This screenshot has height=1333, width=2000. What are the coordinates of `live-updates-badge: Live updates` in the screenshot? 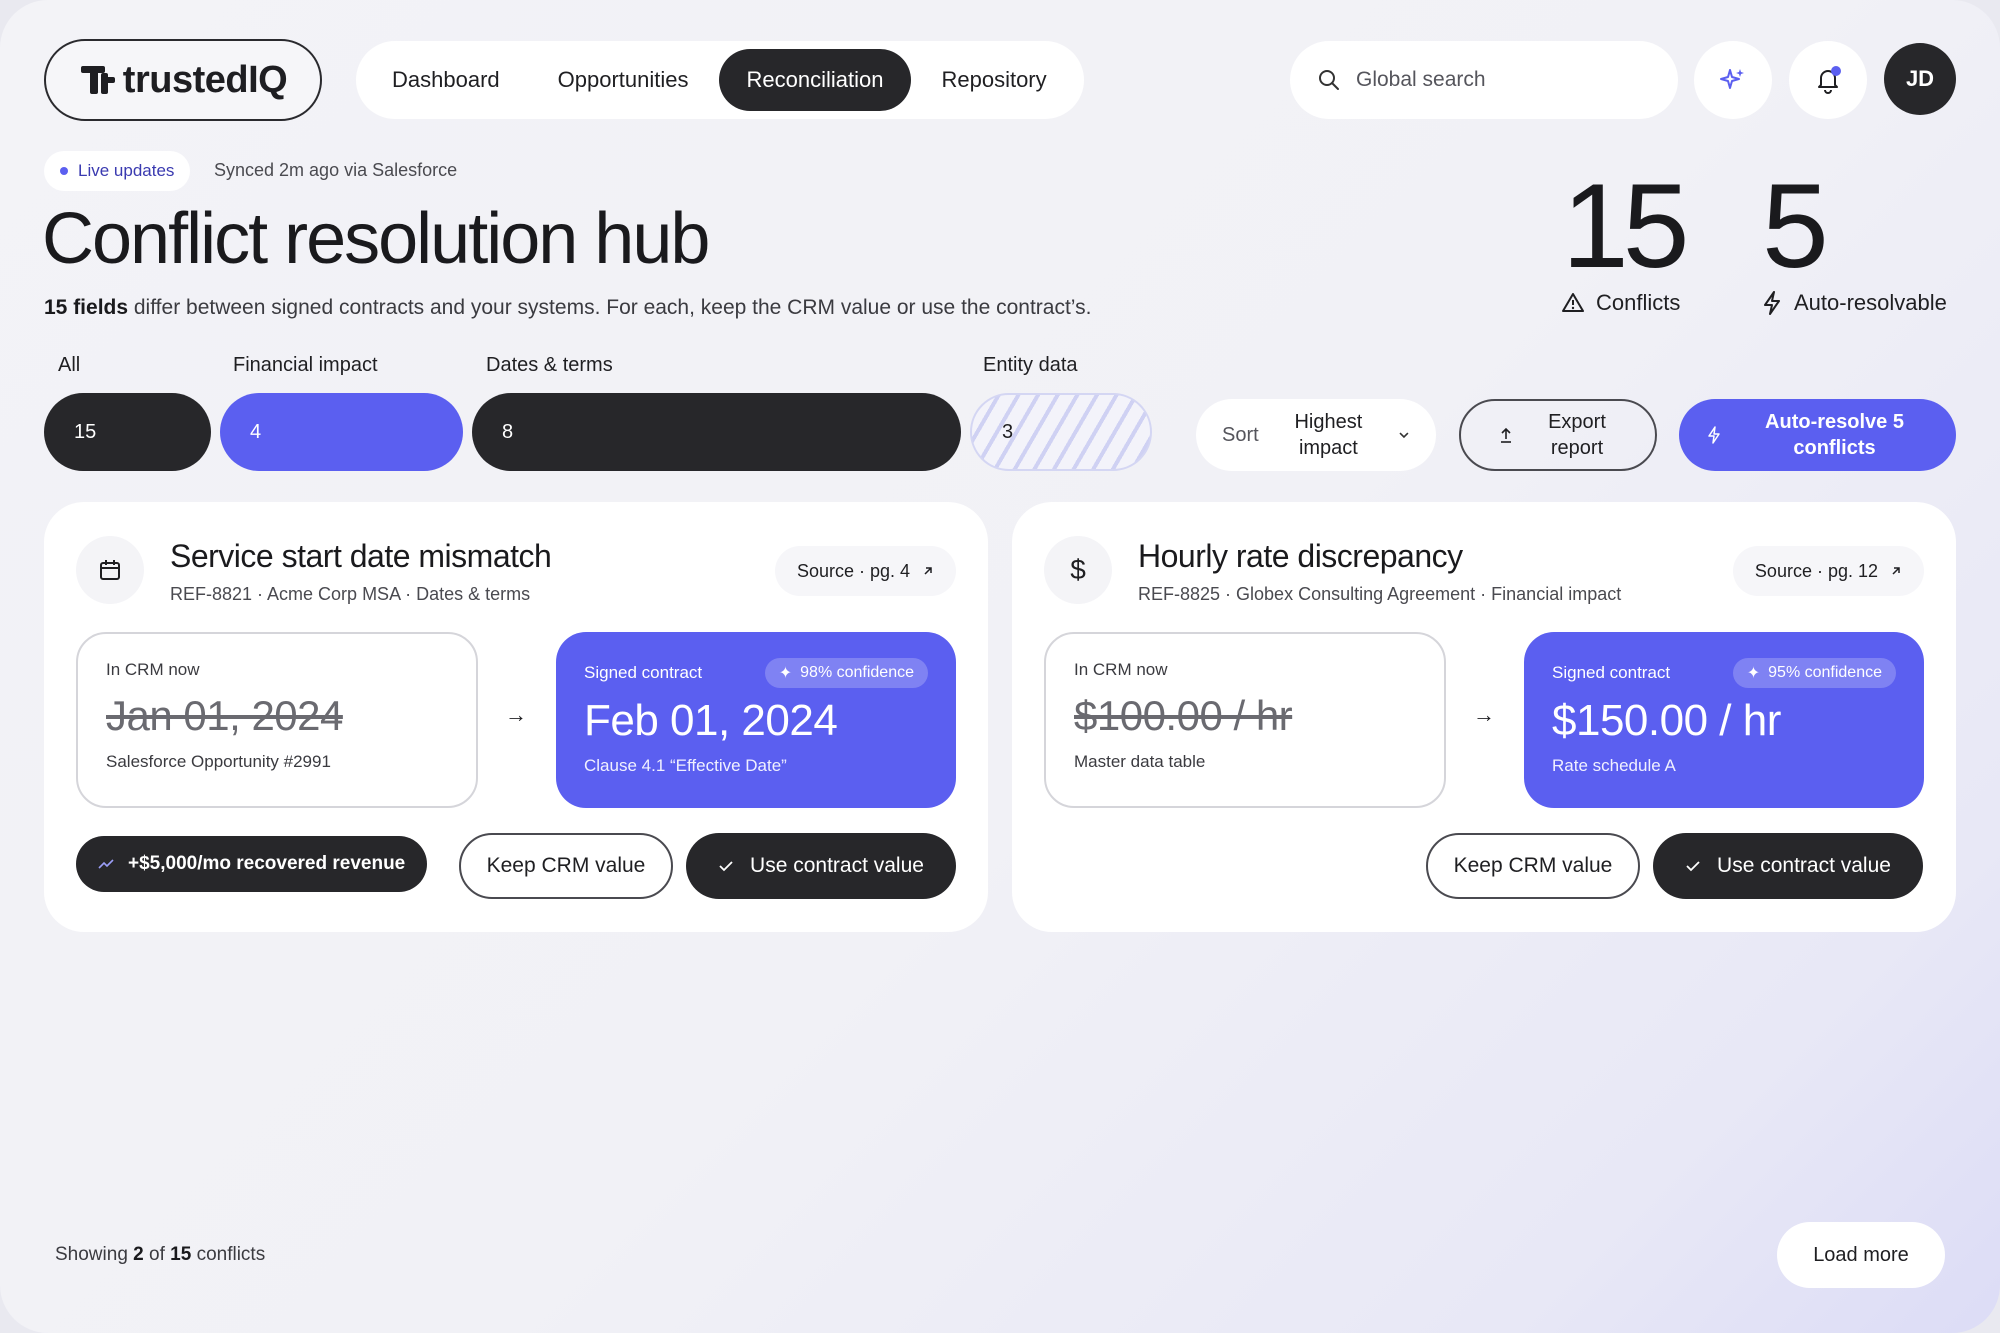 It's located at (117, 171).